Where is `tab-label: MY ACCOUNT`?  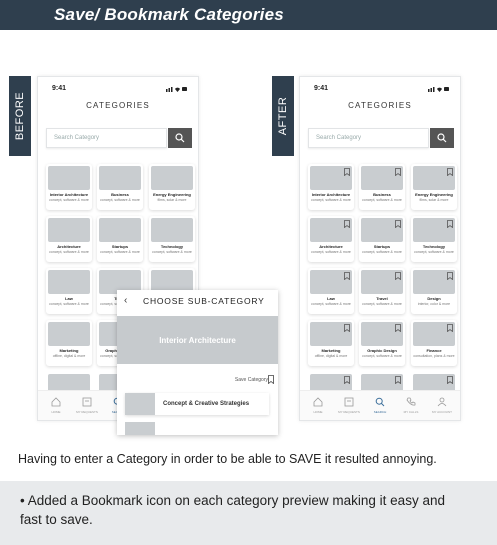 tab-label: MY ACCOUNT is located at coordinates (442, 412).